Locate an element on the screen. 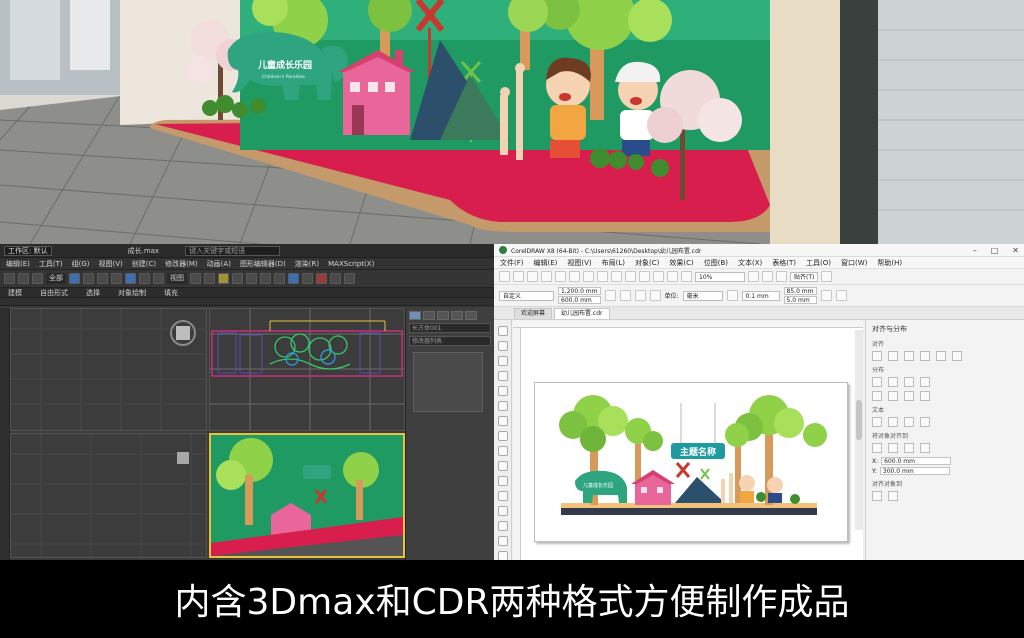  first-baseline-icon is located at coordinates (877, 422).